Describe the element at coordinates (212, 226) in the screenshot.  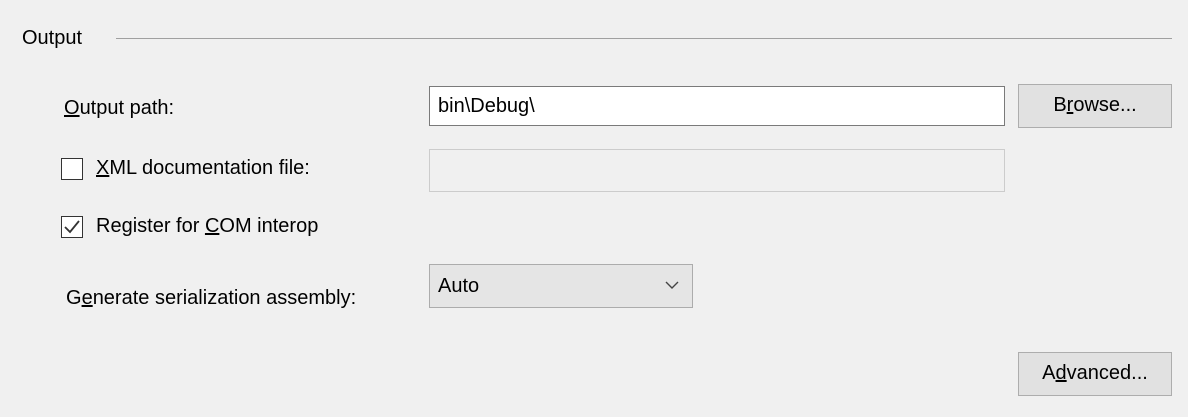
I see `com-interop-label-mnemonic: C` at that location.